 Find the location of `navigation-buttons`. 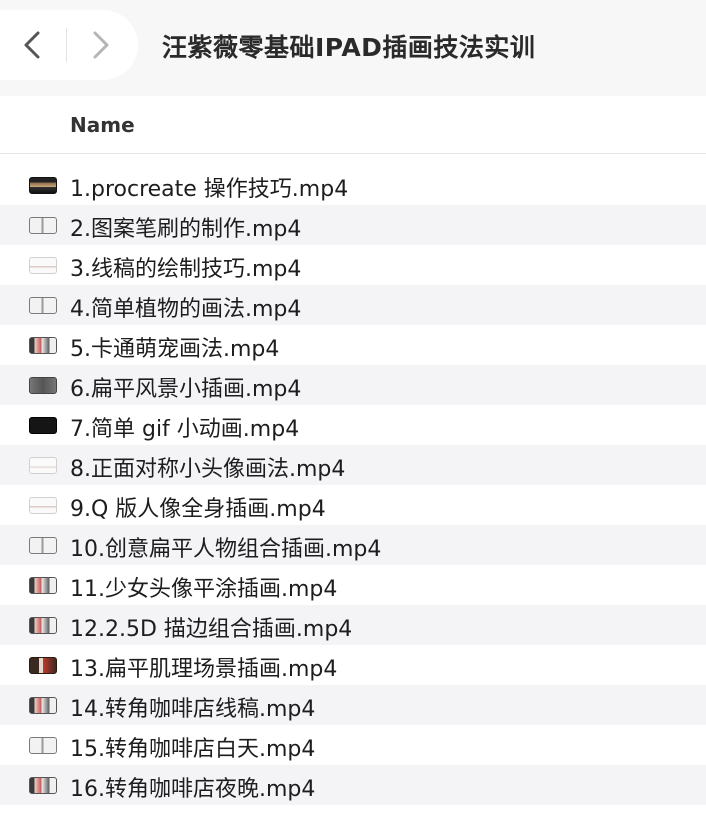

navigation-buttons is located at coordinates (69, 45).